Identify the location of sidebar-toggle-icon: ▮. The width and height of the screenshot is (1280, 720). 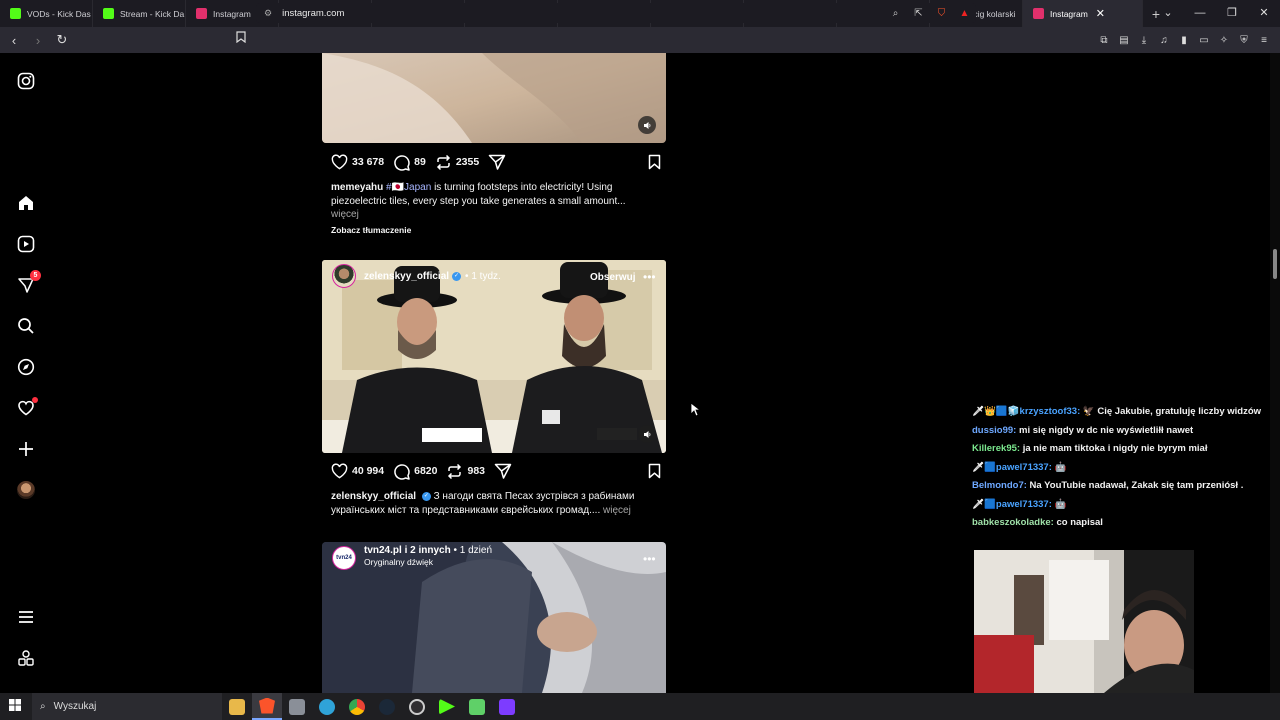
(1184, 40).